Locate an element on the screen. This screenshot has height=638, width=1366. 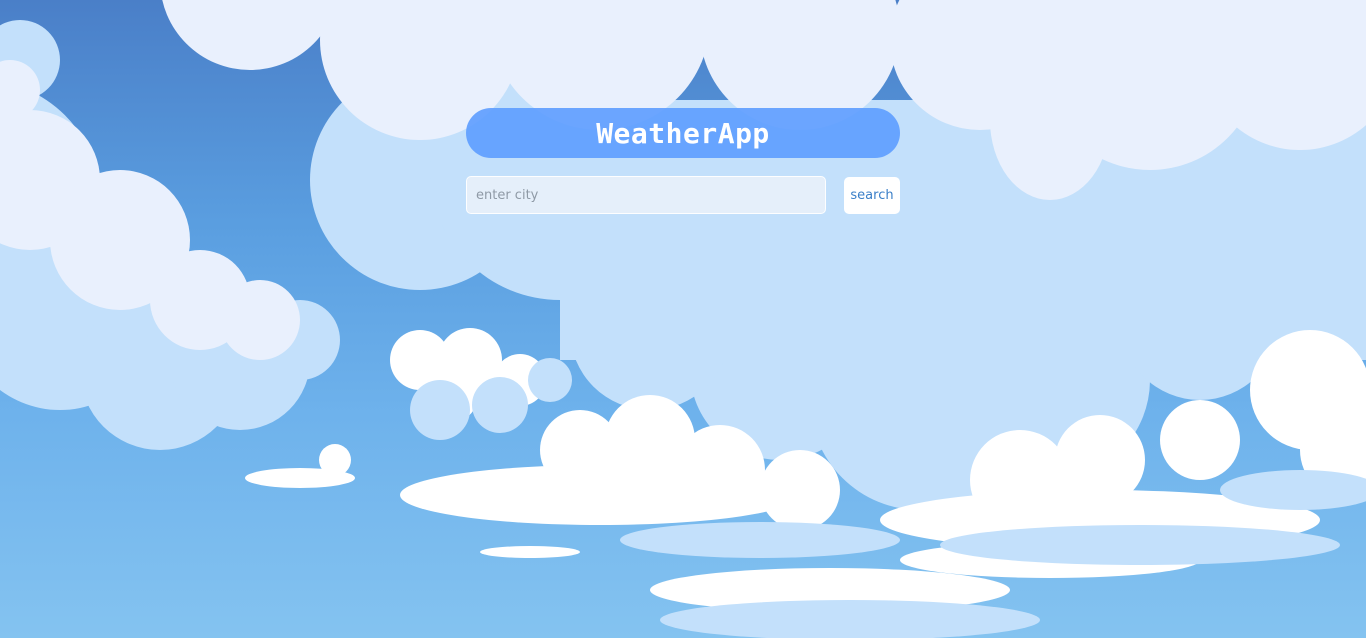
app-title-bar: WeatherApp is located at coordinates (683, 133).